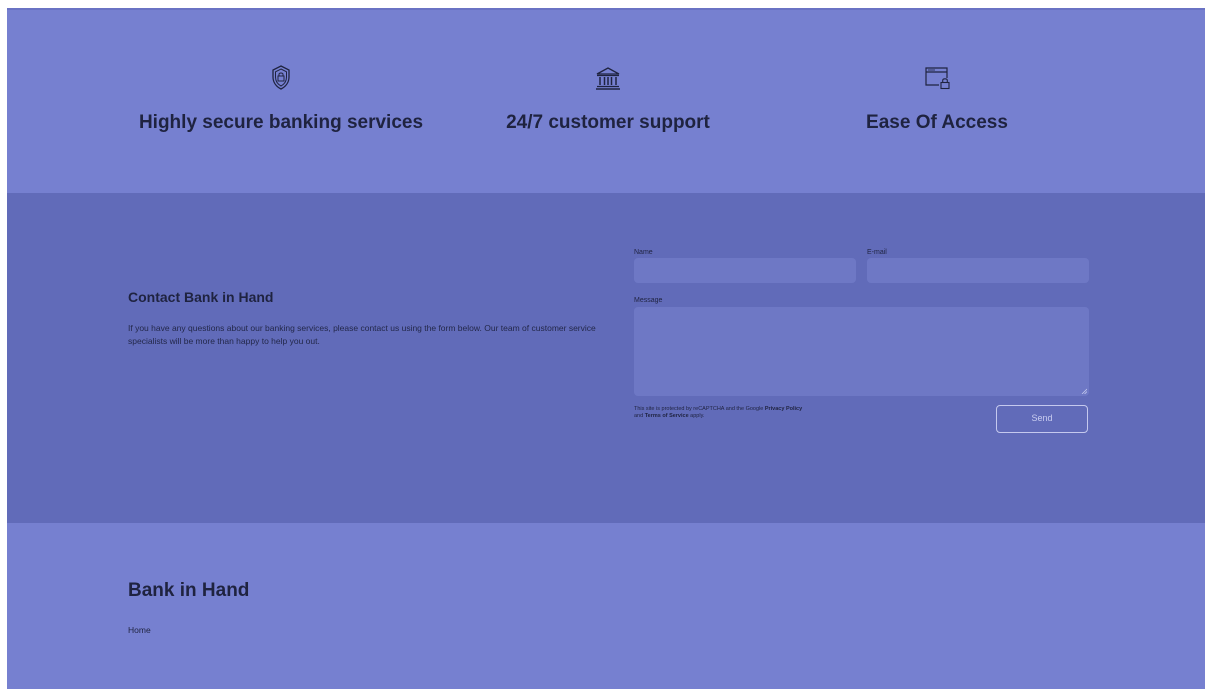 This screenshot has height=689, width=1205. I want to click on feature-access: Ease Of Access, so click(937, 99).